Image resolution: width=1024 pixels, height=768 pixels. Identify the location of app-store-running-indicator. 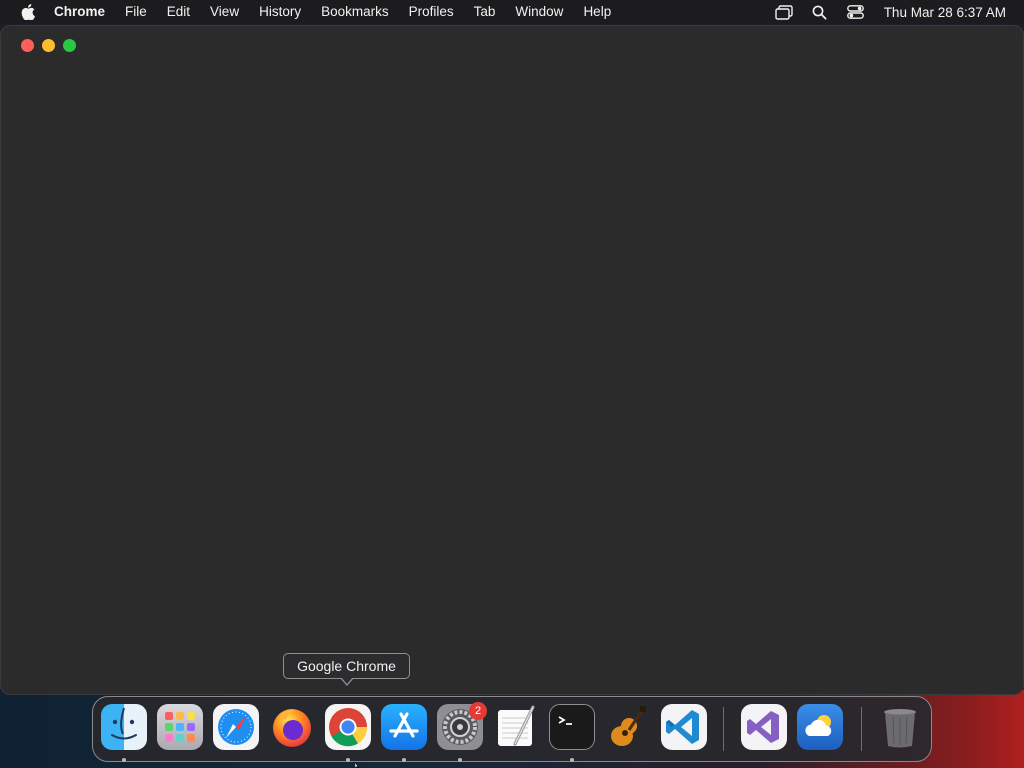
(404, 760).